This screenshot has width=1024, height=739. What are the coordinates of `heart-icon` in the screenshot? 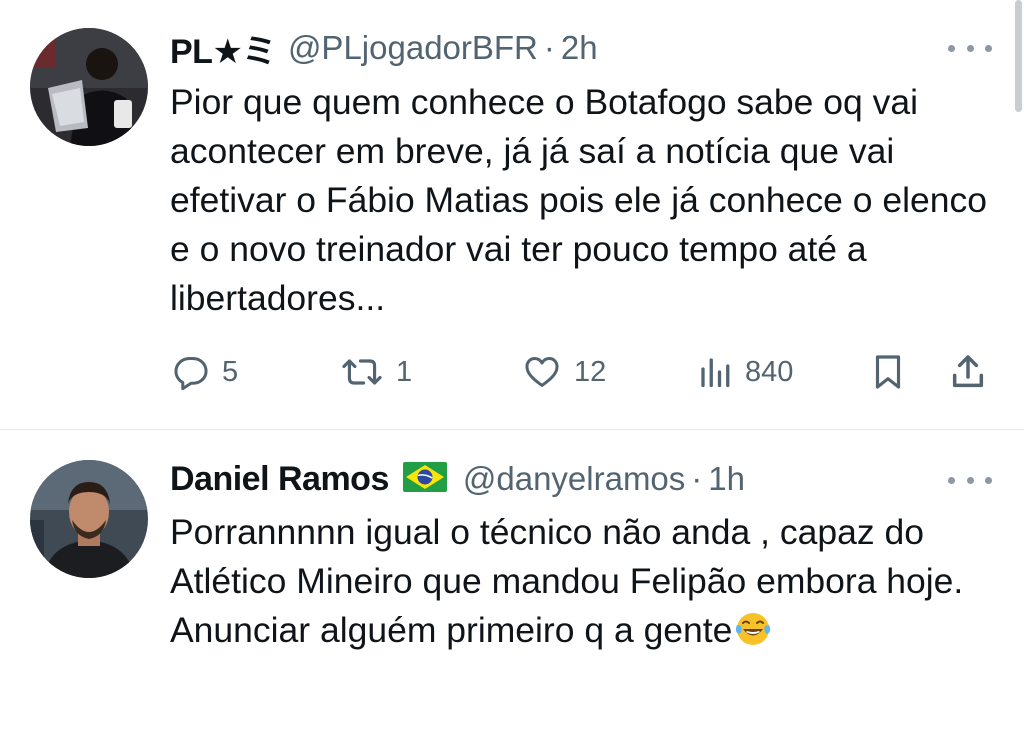 It's located at (542, 372).